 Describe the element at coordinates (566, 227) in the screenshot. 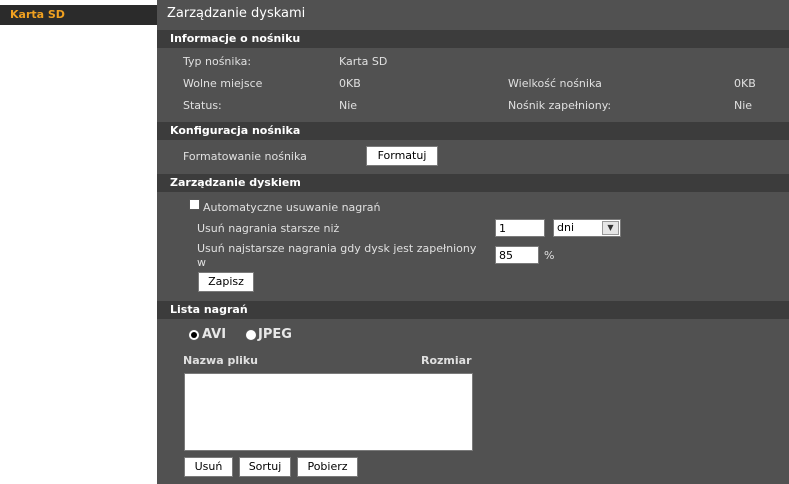

I see `delete-older-unit-value: dni` at that location.